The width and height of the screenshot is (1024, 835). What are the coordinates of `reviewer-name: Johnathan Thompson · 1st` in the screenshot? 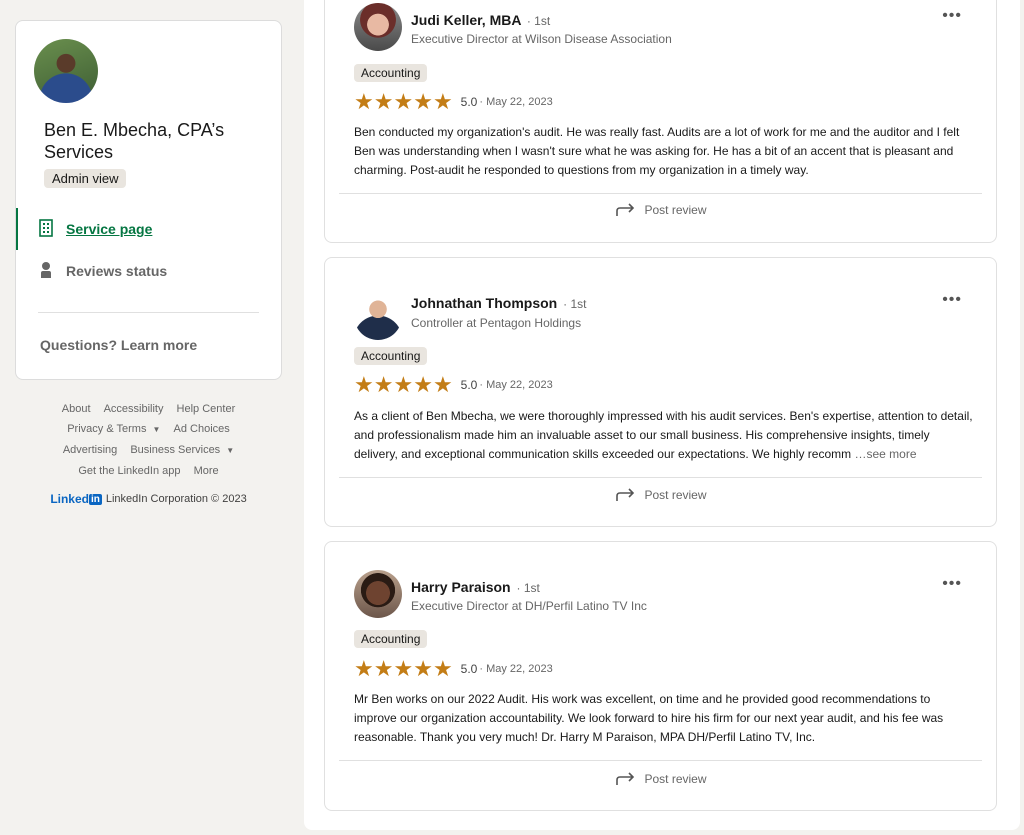 It's located at (498, 303).